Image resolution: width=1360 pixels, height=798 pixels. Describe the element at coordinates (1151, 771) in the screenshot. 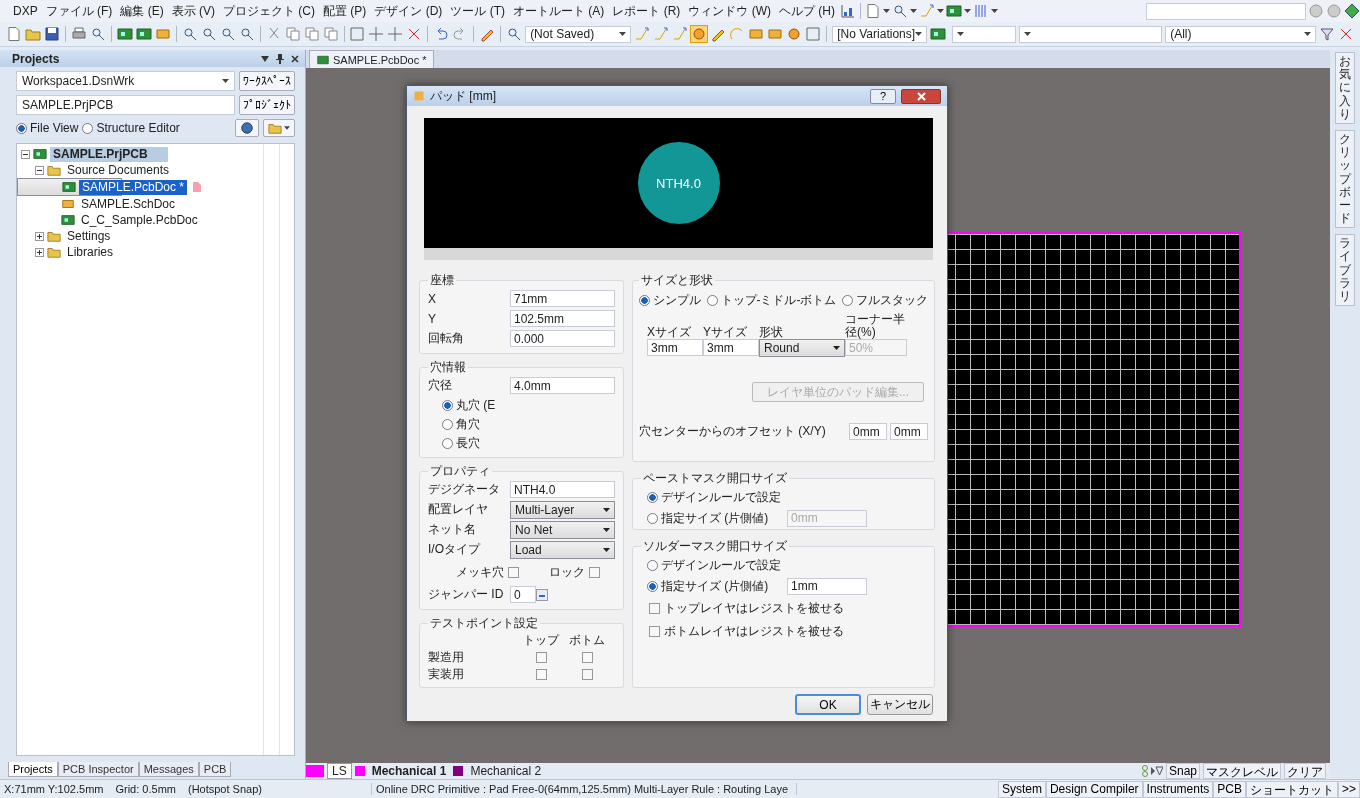

I see `layer-set-icon` at that location.